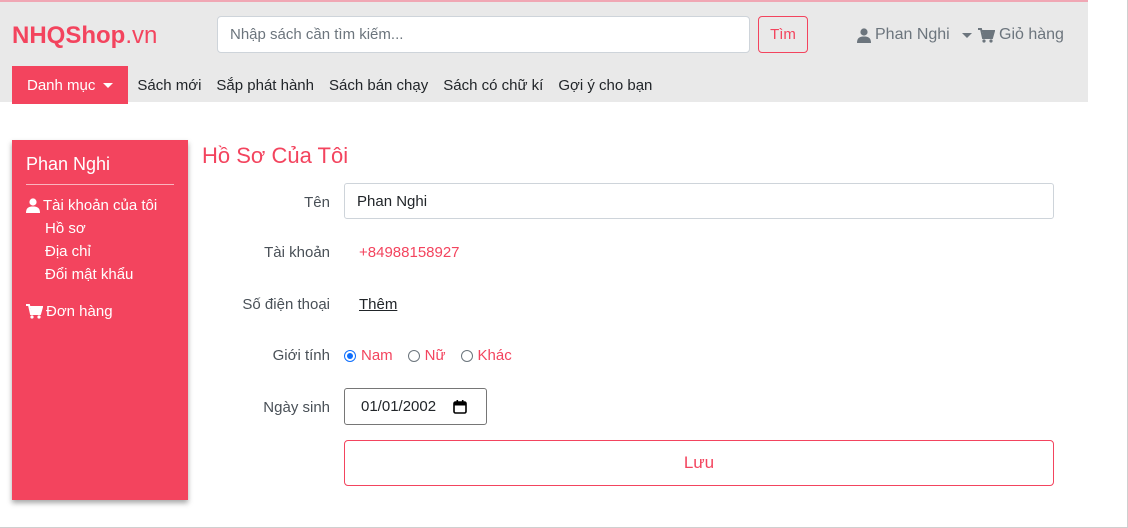 Image resolution: width=1128 pixels, height=528 pixels. I want to click on birthday-value: 01/01/2002, so click(399, 406).